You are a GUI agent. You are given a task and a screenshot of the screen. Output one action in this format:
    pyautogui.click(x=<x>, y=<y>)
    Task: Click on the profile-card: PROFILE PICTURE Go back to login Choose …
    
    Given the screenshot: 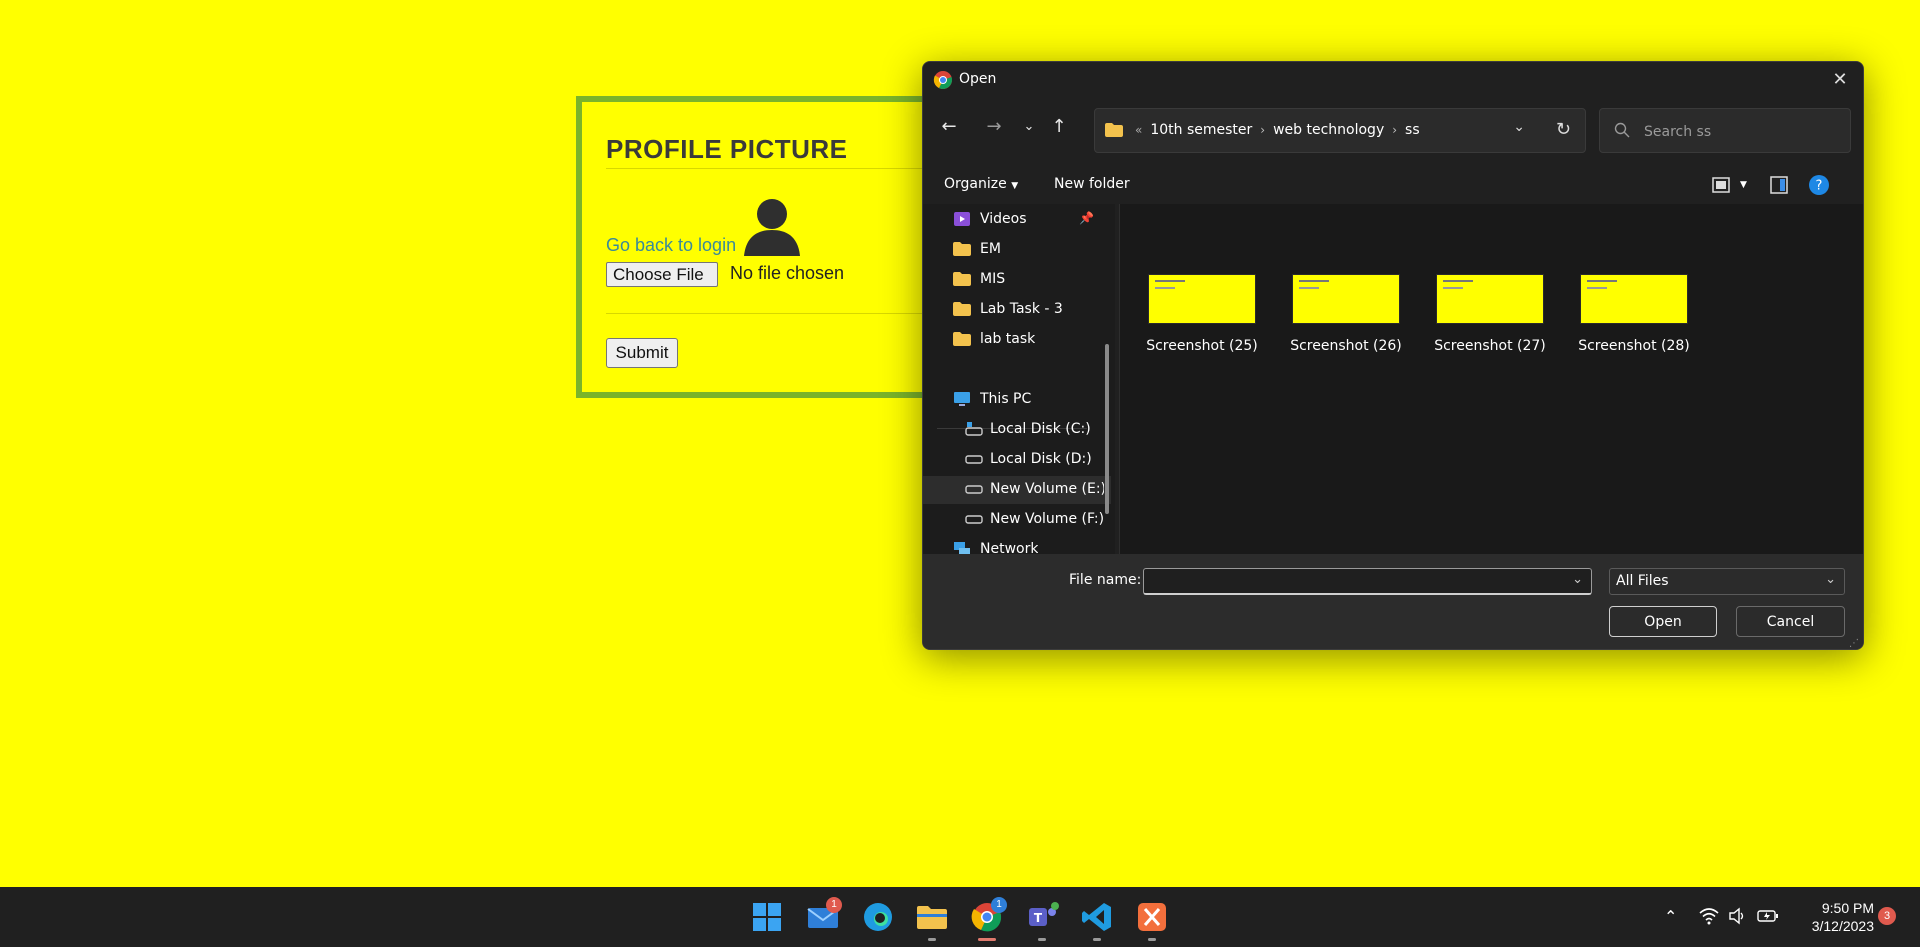 What is the action you would take?
    pyautogui.click(x=761, y=247)
    